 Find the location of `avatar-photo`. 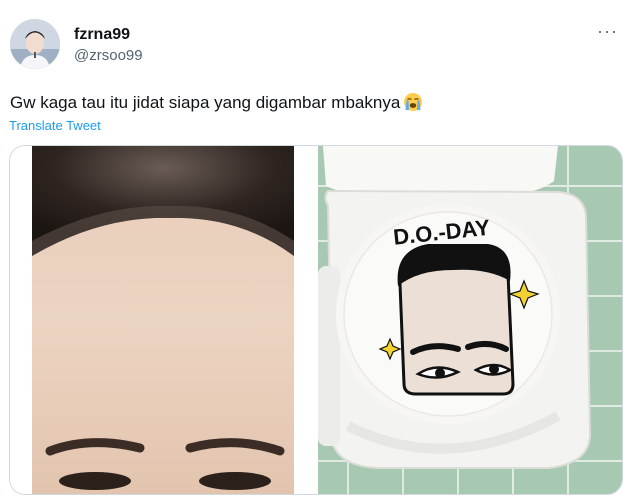

avatar-photo is located at coordinates (35, 44).